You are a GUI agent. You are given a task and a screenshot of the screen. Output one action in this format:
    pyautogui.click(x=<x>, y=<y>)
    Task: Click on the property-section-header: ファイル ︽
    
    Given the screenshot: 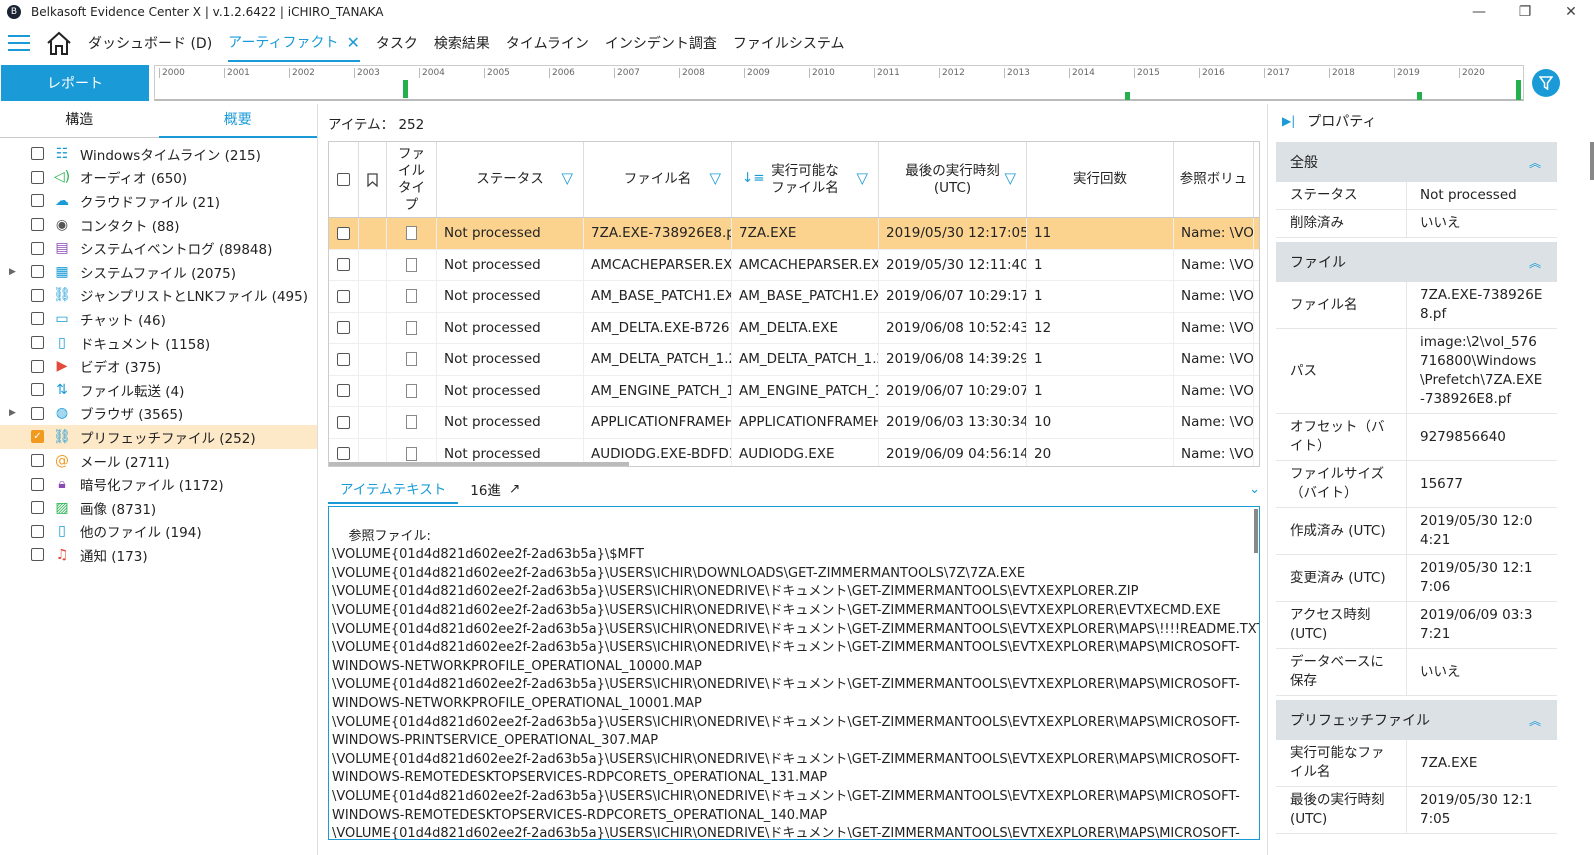 What is the action you would take?
    pyautogui.click(x=1416, y=262)
    